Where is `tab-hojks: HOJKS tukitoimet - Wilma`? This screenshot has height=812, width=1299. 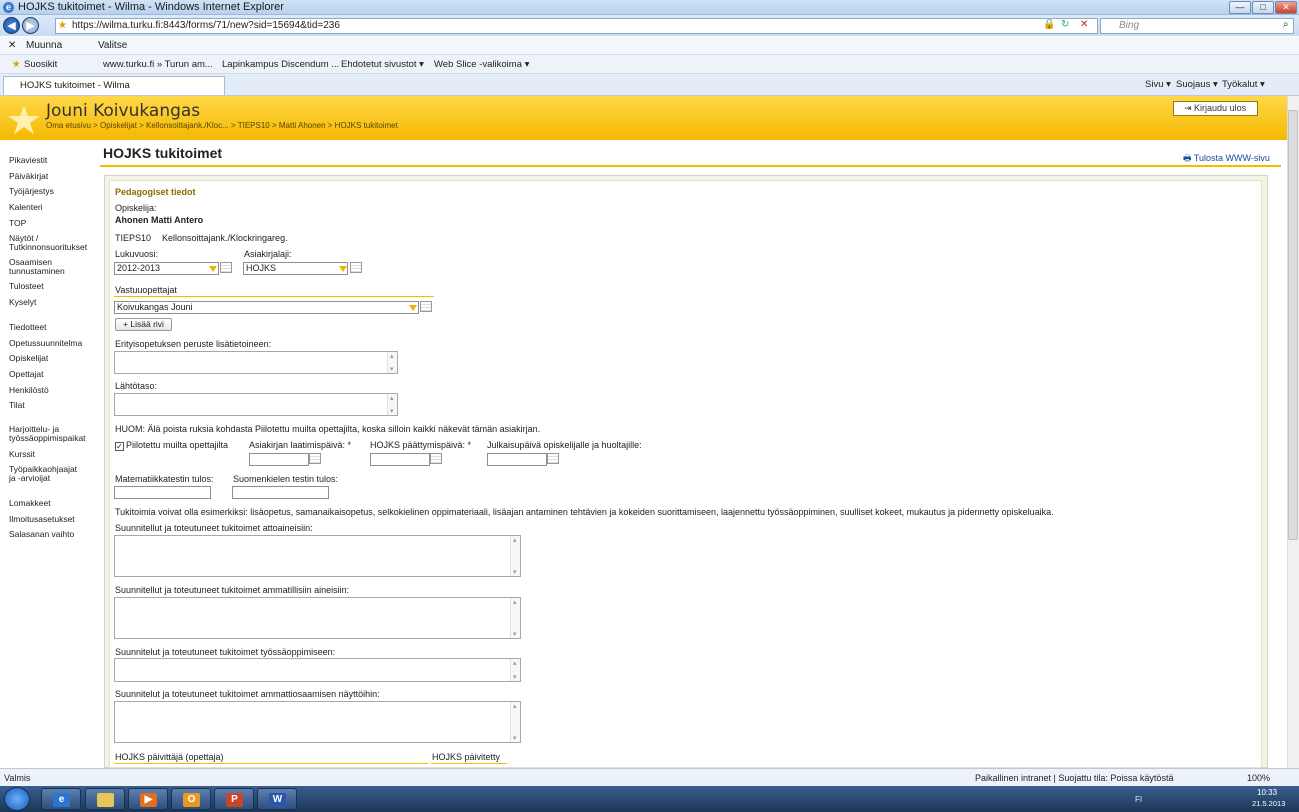 tab-hojks: HOJKS tukitoimet - Wilma is located at coordinates (114, 85).